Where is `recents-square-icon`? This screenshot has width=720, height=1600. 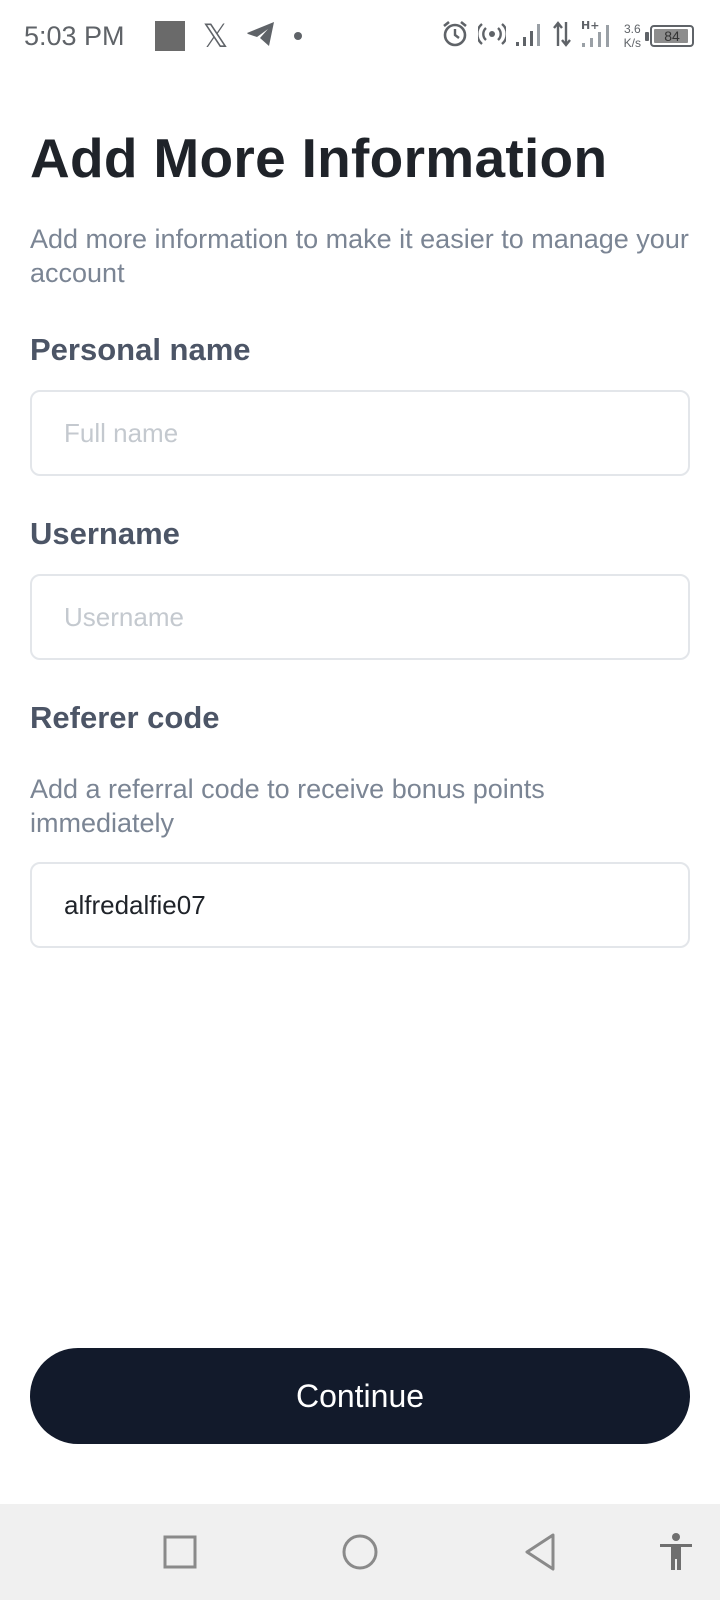
recents-square-icon is located at coordinates (180, 1552).